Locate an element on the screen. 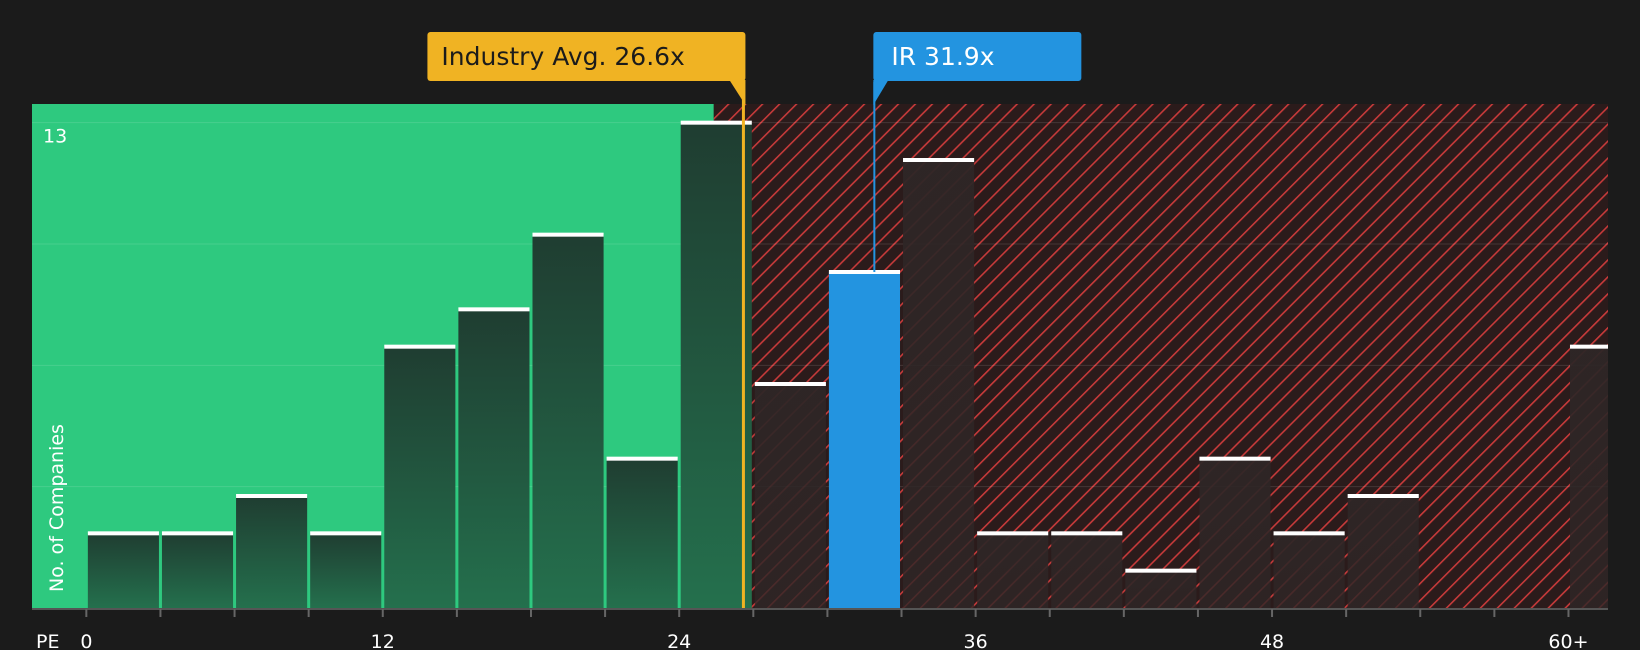  x-tick-label: 0 is located at coordinates (86, 640).